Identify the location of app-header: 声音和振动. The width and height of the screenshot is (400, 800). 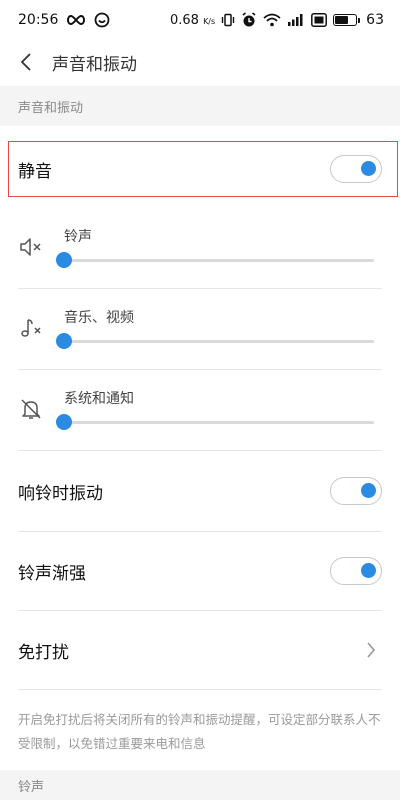
(200, 62).